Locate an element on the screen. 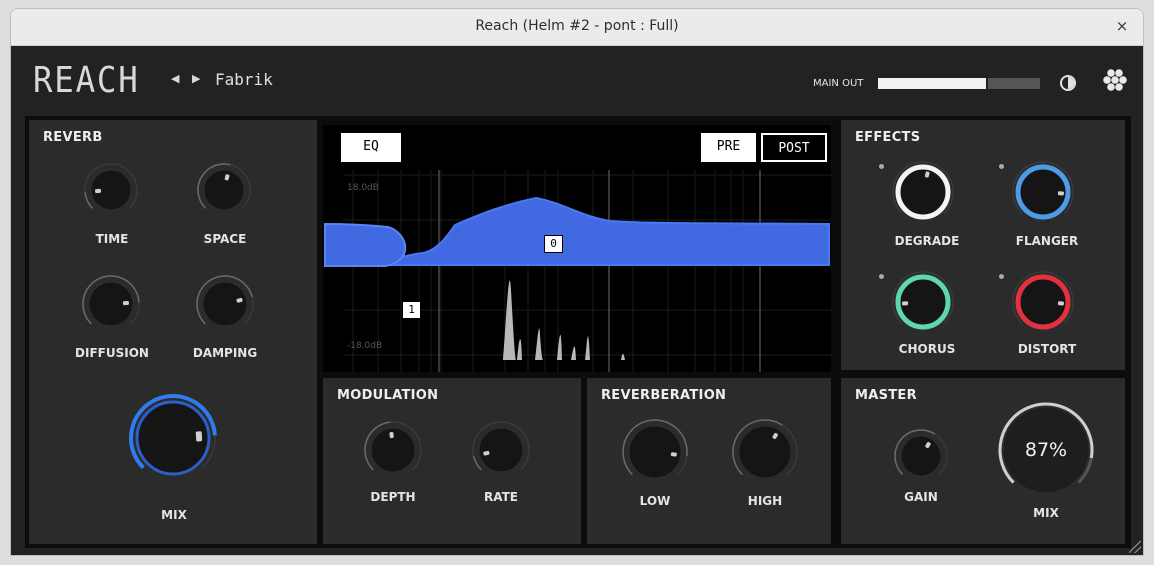  time-label: TIME is located at coordinates (112, 239).